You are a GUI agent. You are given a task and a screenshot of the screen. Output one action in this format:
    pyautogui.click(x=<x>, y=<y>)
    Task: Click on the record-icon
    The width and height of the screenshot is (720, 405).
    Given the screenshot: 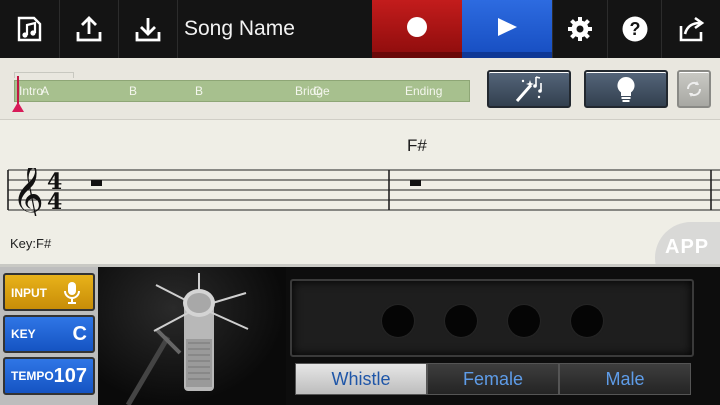 What is the action you would take?
    pyautogui.click(x=417, y=27)
    